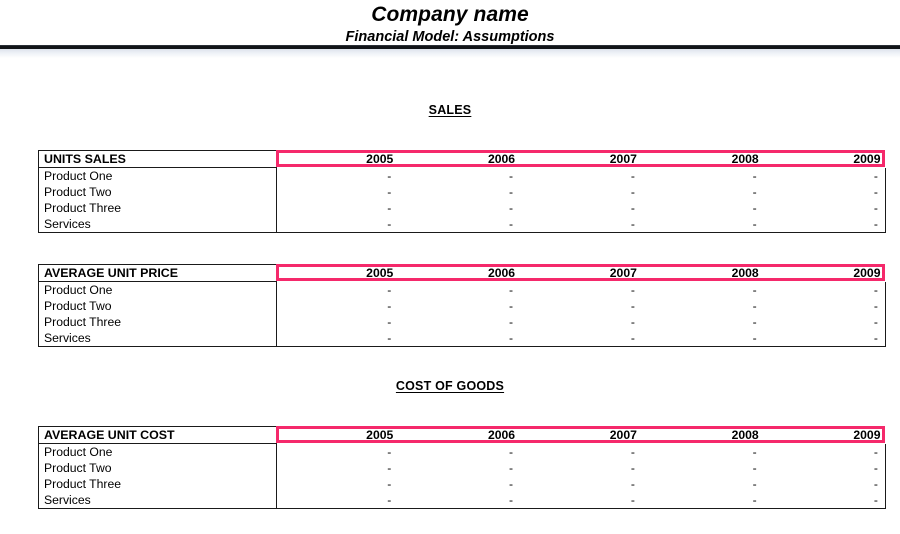  What do you see at coordinates (157, 435) in the screenshot?
I see `table-title-average-unit-cost: AVERAGE UNIT COST` at bounding box center [157, 435].